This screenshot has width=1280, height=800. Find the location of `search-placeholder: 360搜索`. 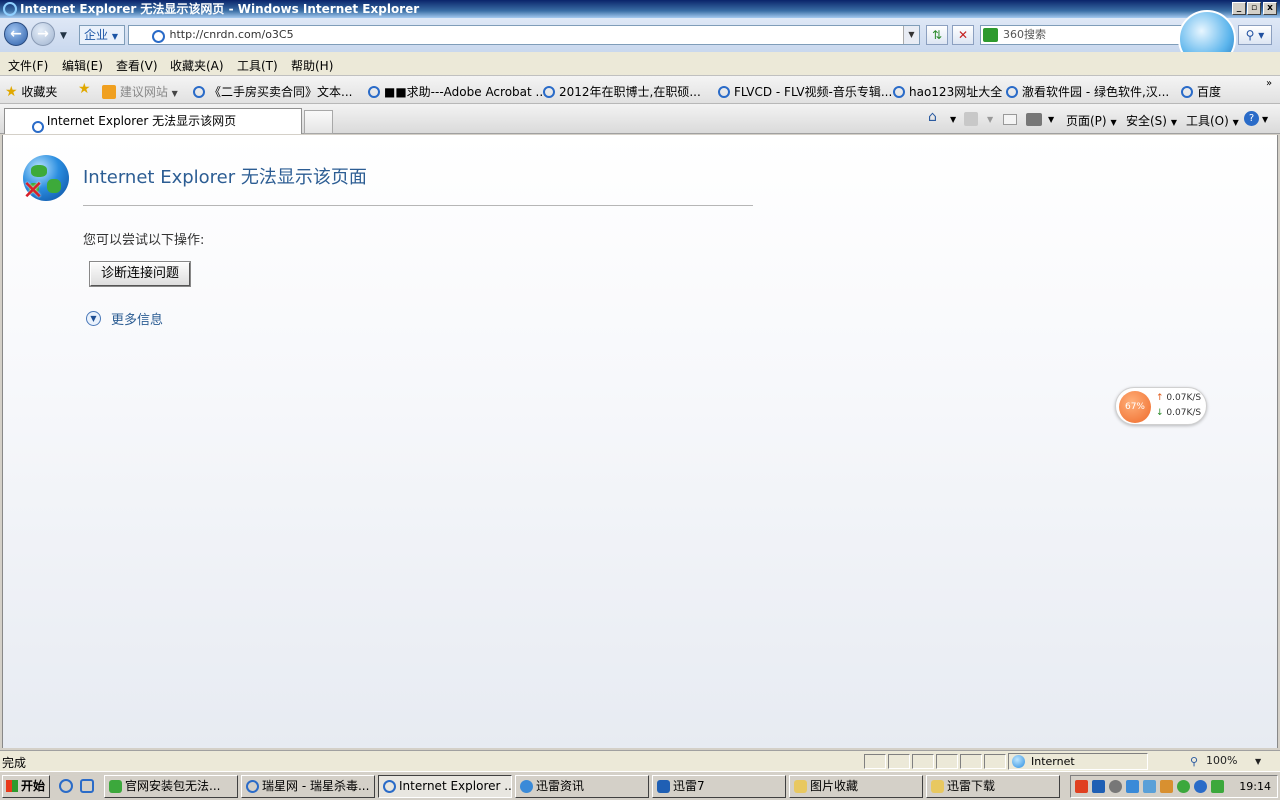

search-placeholder: 360搜索 is located at coordinates (1024, 34).